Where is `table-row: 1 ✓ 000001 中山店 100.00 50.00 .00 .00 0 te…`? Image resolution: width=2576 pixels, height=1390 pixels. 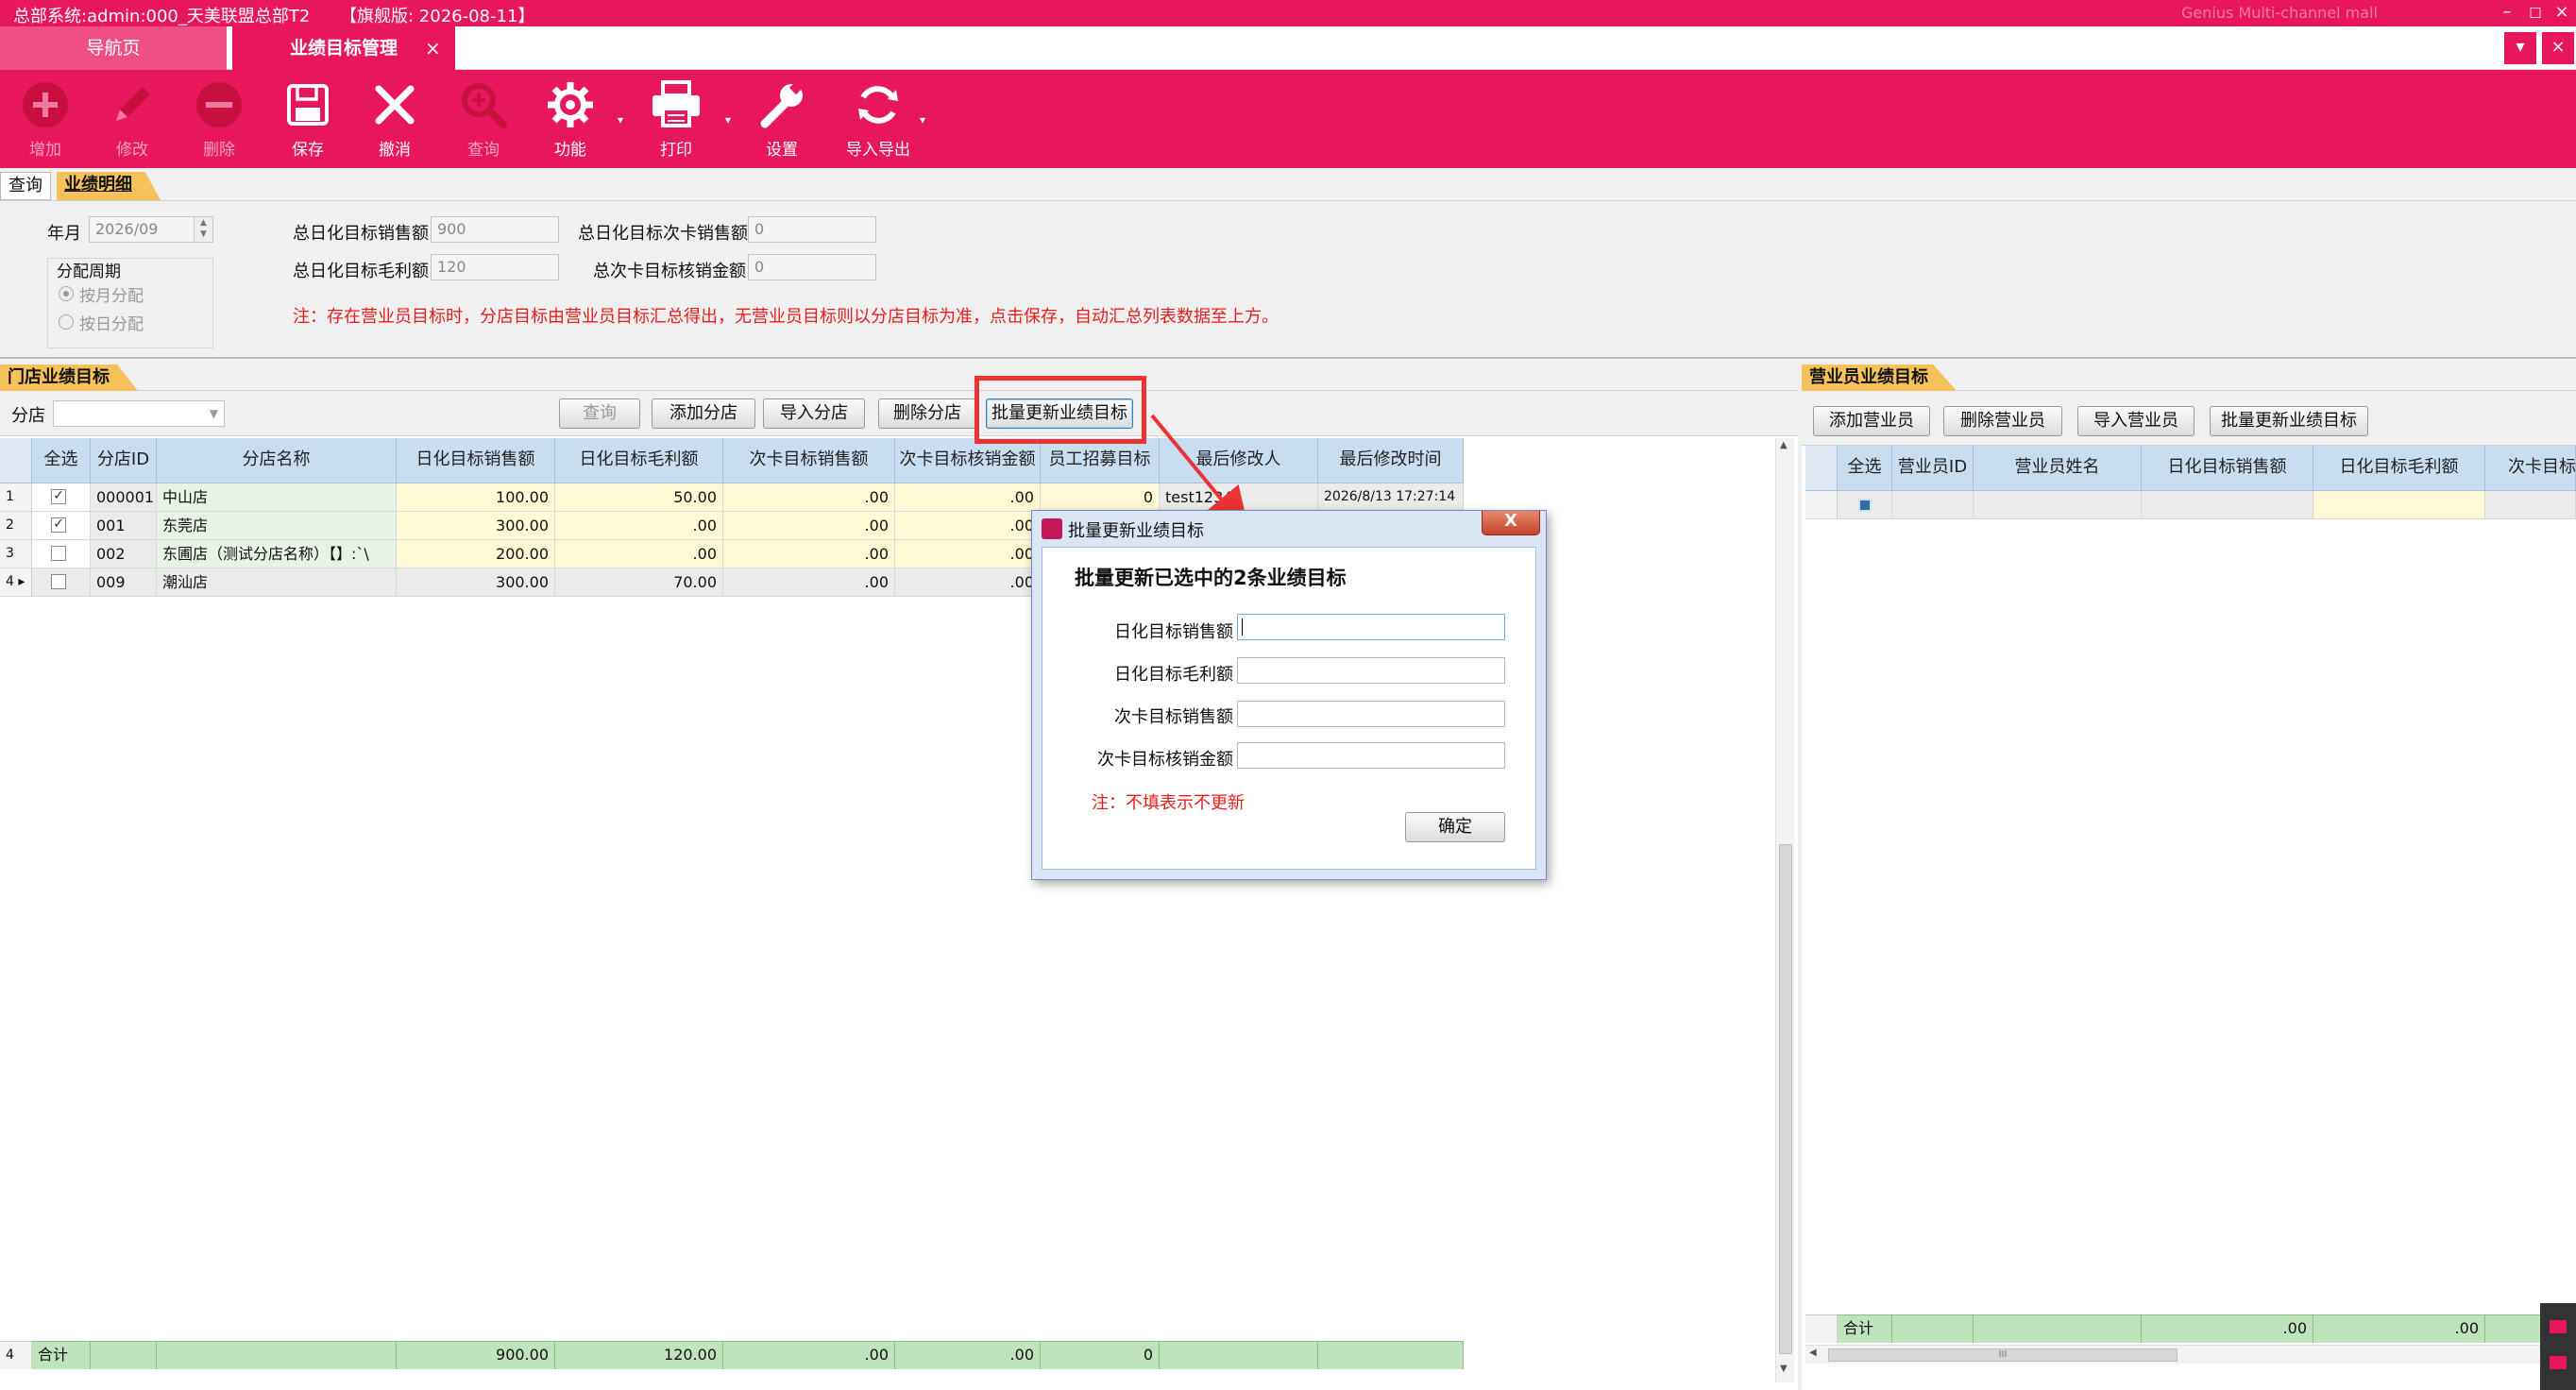 table-row: 1 ✓ 000001 中山店 100.00 50.00 .00 .00 0 te… is located at coordinates (732, 497).